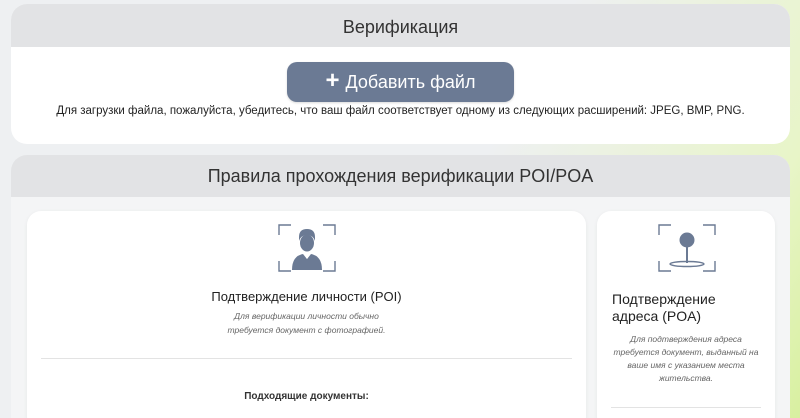  What do you see at coordinates (686, 365) in the screenshot?
I see `poa-desc-line-3: ваше имя с указанием места` at bounding box center [686, 365].